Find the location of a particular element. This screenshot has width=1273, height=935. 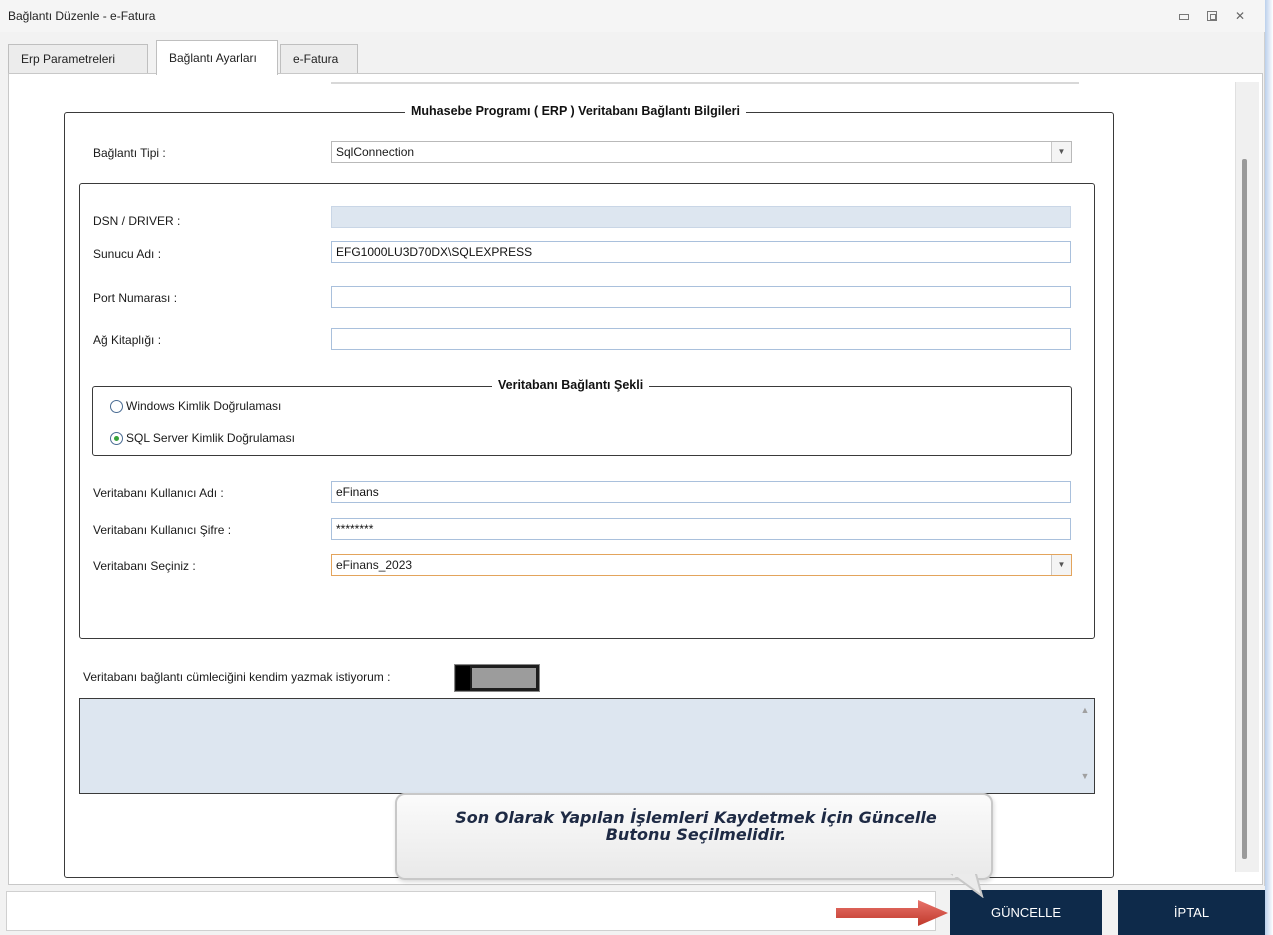

network-library-field is located at coordinates (701, 339).